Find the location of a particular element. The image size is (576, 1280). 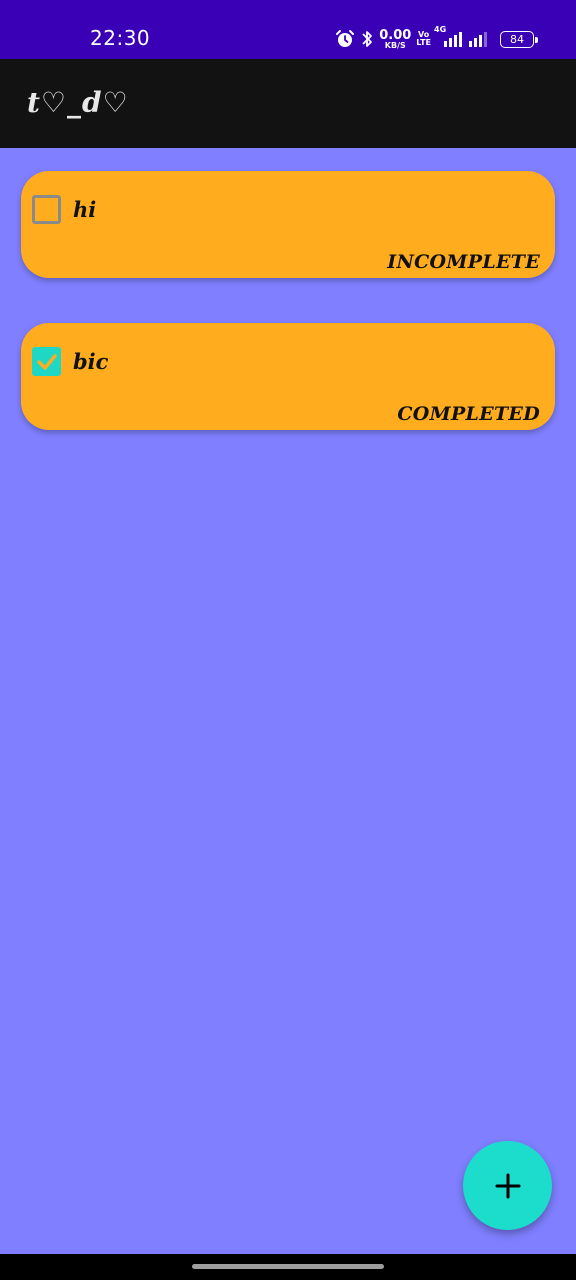

signal-icon: 4G is located at coordinates (448, 37).